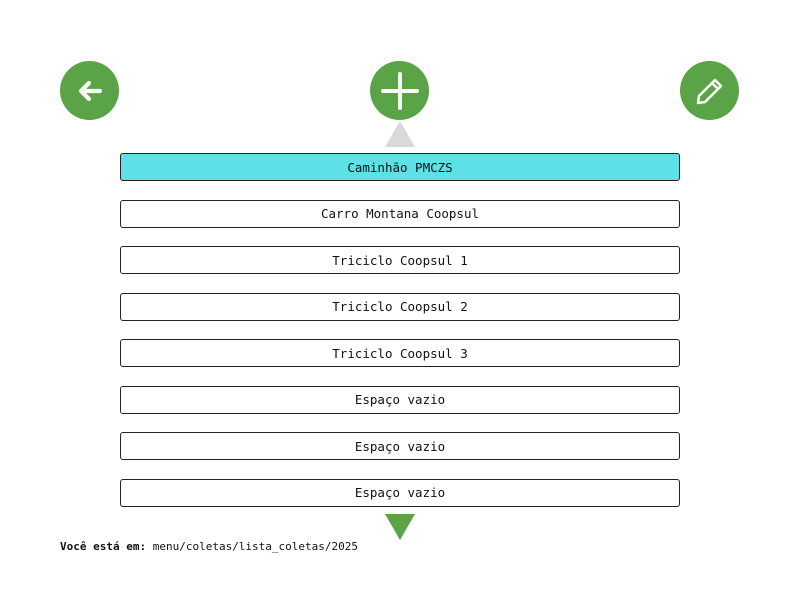 This screenshot has height=600, width=800. I want to click on add-button, so click(399, 90).